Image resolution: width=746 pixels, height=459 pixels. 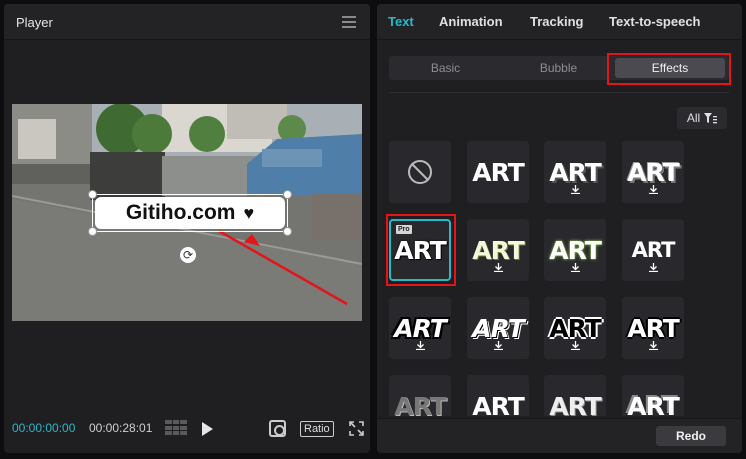 What do you see at coordinates (287, 194) in the screenshot?
I see `resize-handle-top-right` at bounding box center [287, 194].